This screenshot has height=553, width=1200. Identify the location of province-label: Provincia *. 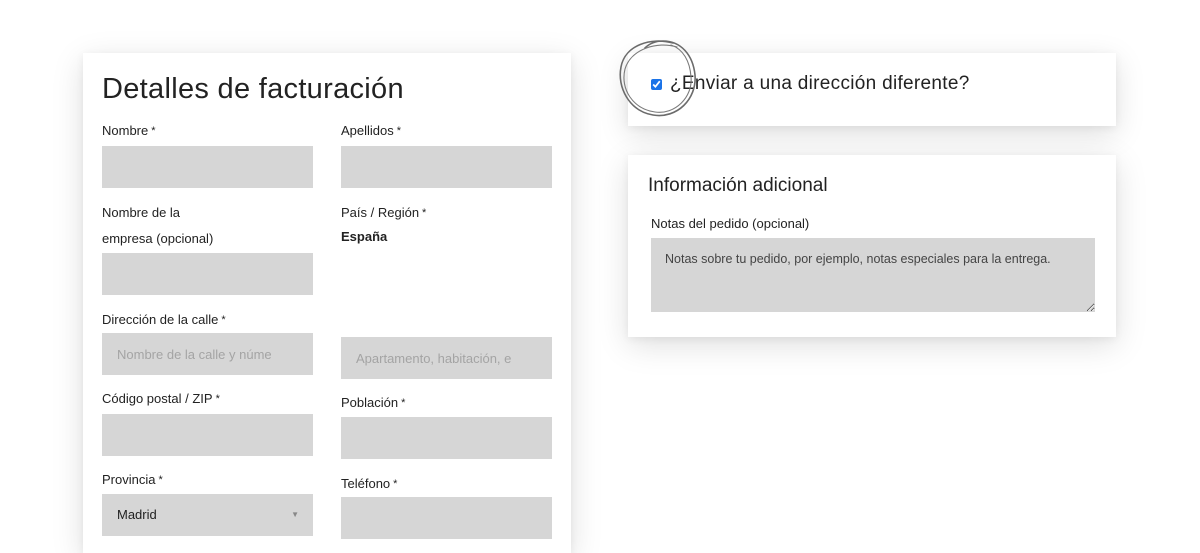
(132, 480).